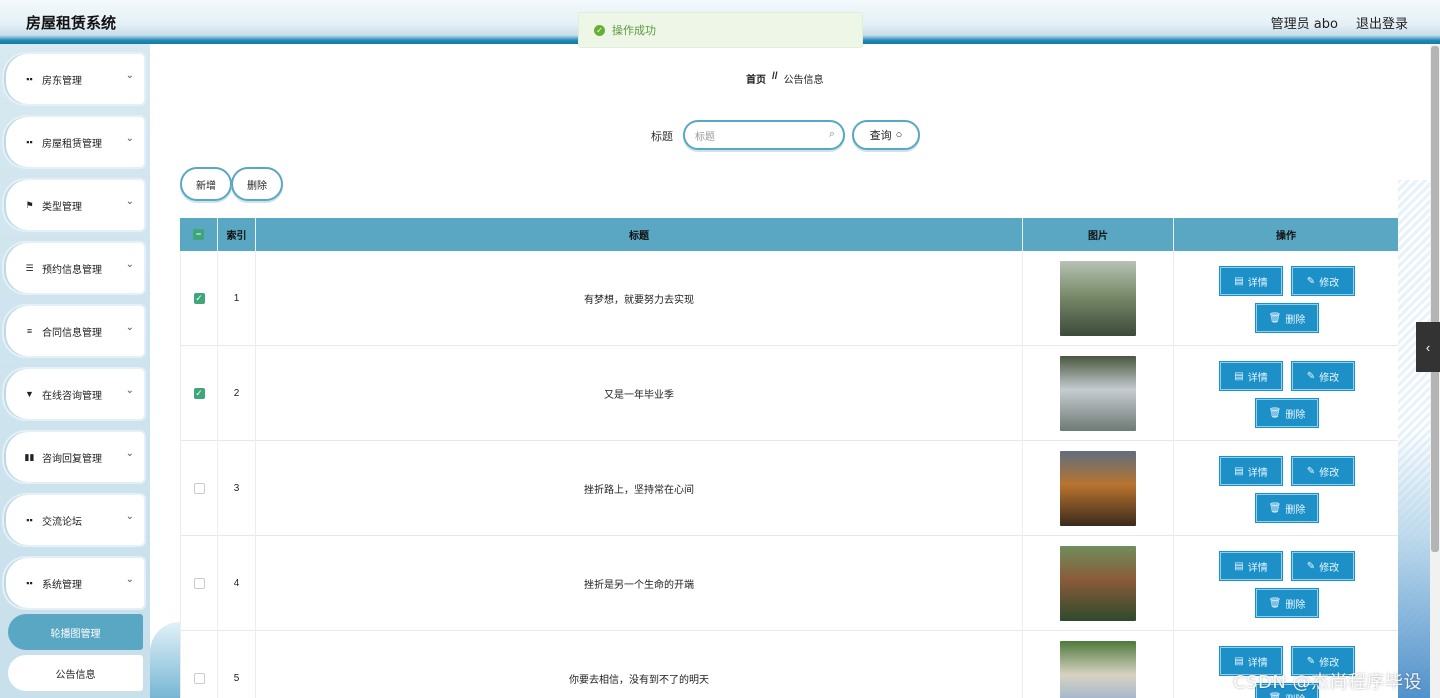 Image resolution: width=1440 pixels, height=698 pixels. I want to click on sidebar-item: ▮▮ 咨询回复管理 ⌄, so click(74, 457).